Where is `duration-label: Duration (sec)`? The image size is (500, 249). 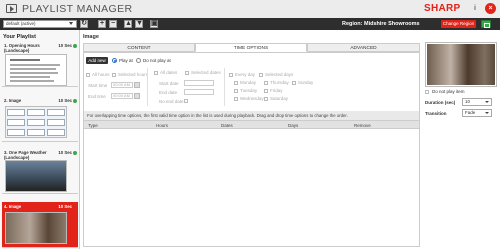
duration-label: Duration (sec) is located at coordinates (440, 102).